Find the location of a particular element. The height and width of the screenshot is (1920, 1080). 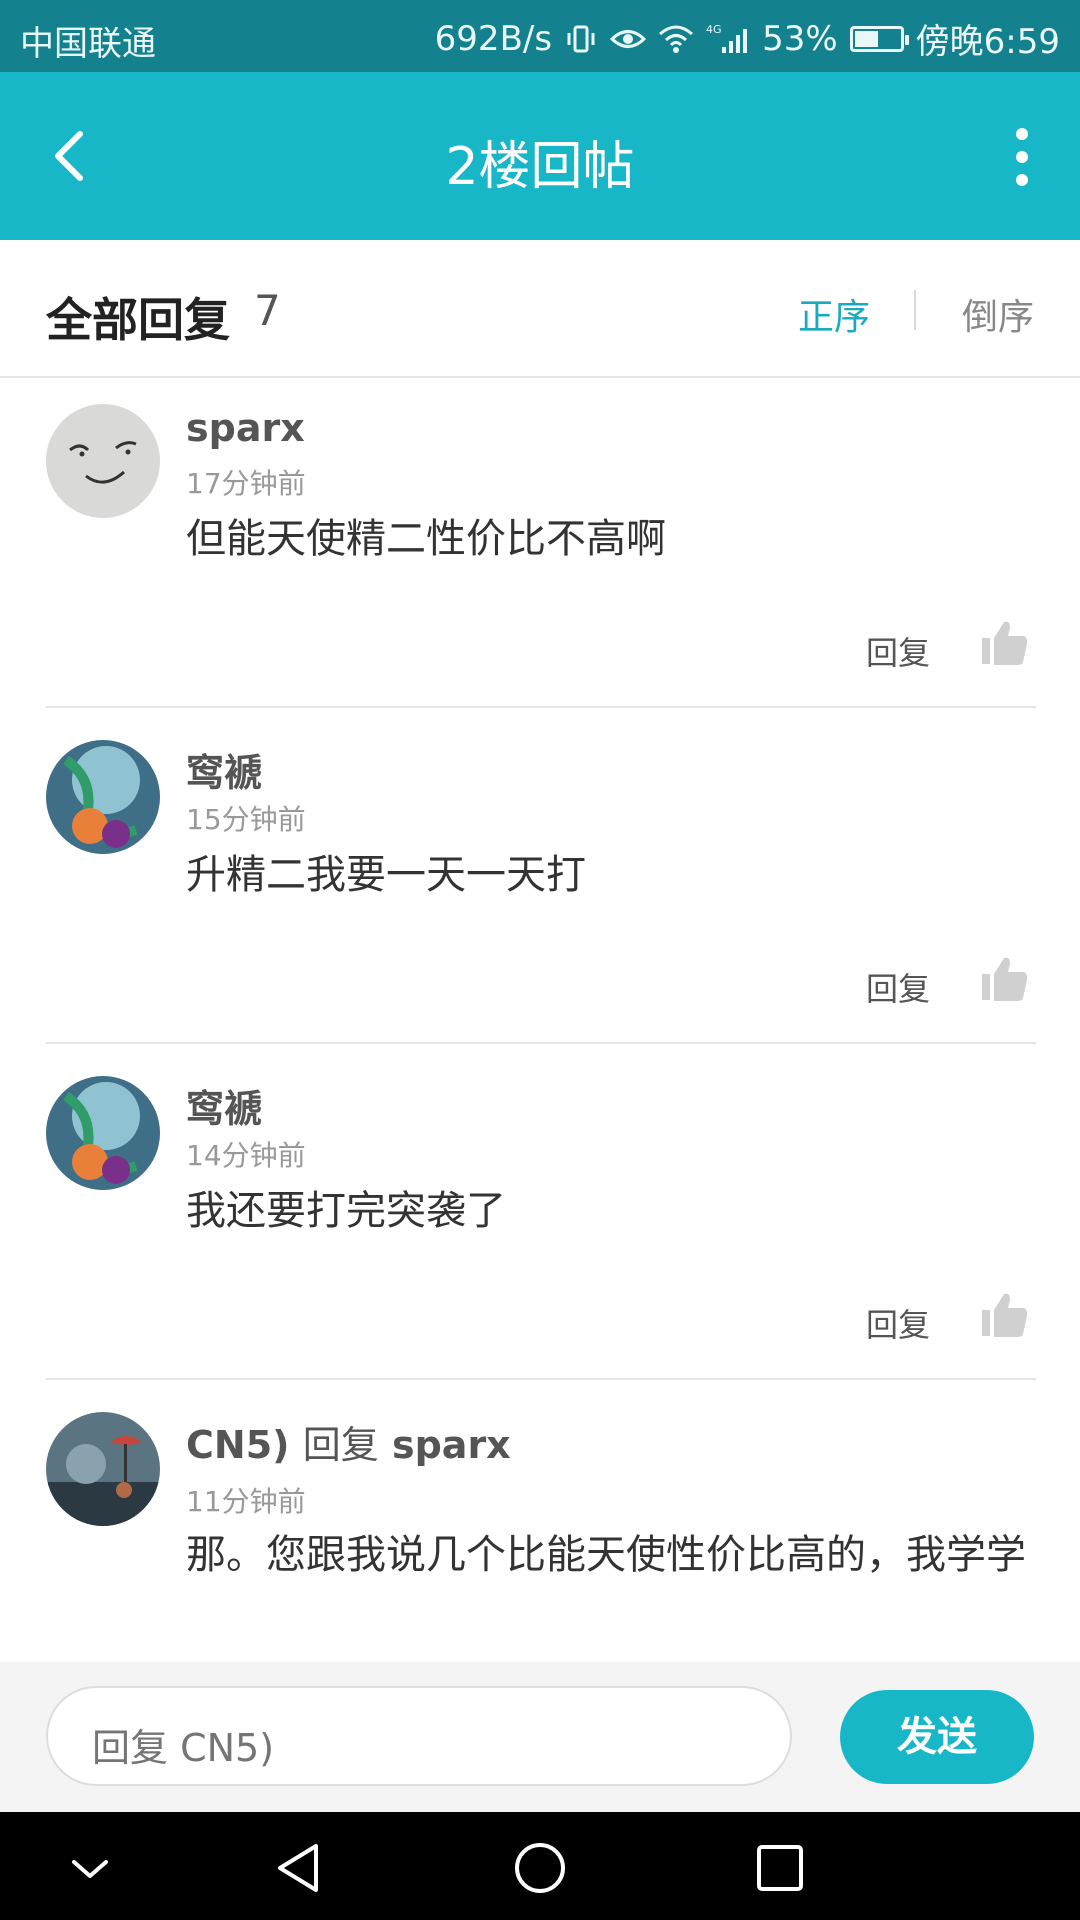

more-vertical-icon is located at coordinates (1022, 157).